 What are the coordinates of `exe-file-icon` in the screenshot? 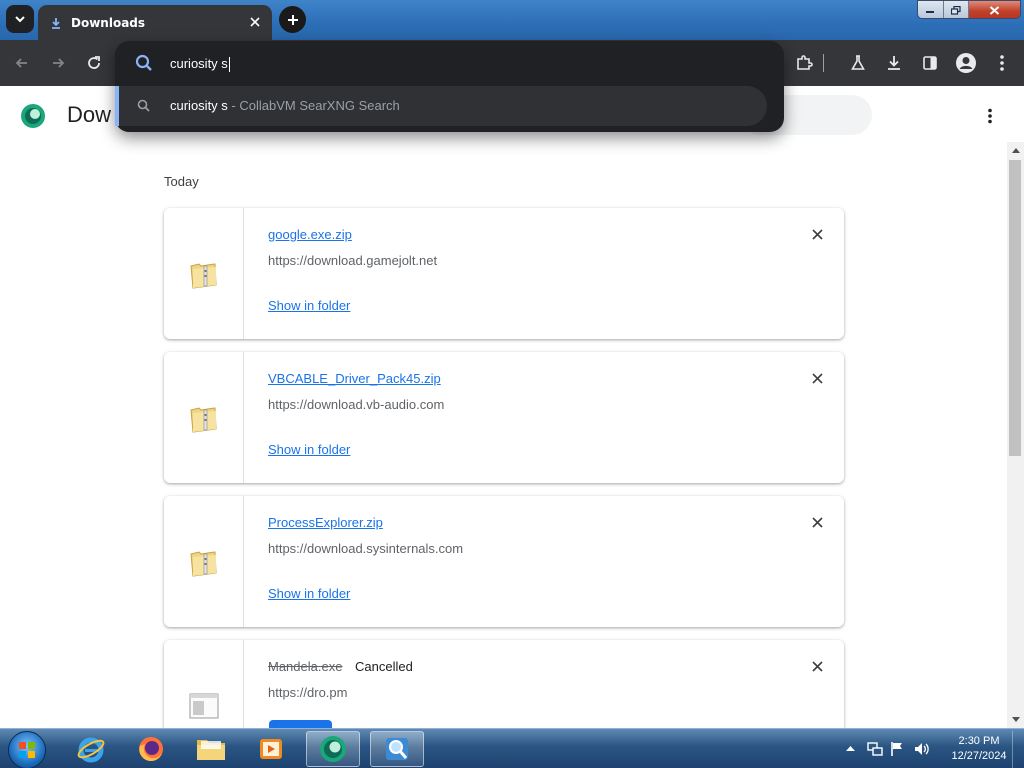 It's located at (203, 705).